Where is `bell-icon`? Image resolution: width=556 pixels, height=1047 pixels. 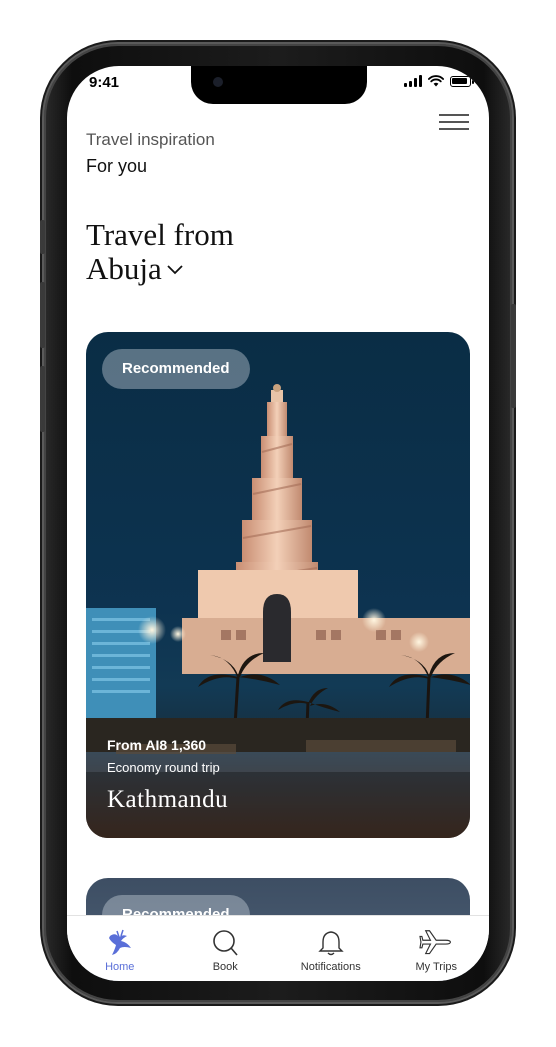 bell-icon is located at coordinates (331, 943).